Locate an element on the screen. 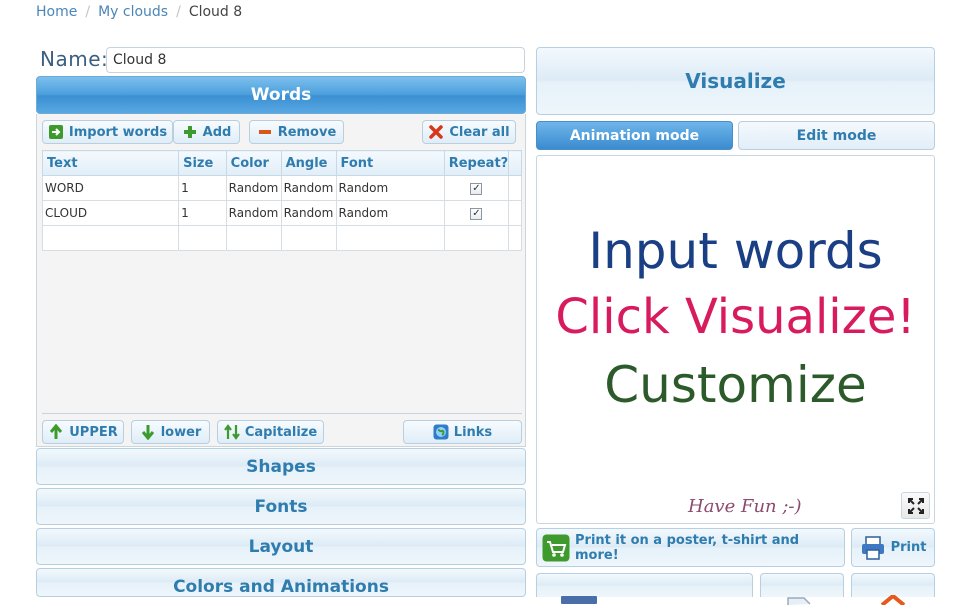 Image resolution: width=958 pixels, height=610 pixels. fullscreen-icon is located at coordinates (916, 506).